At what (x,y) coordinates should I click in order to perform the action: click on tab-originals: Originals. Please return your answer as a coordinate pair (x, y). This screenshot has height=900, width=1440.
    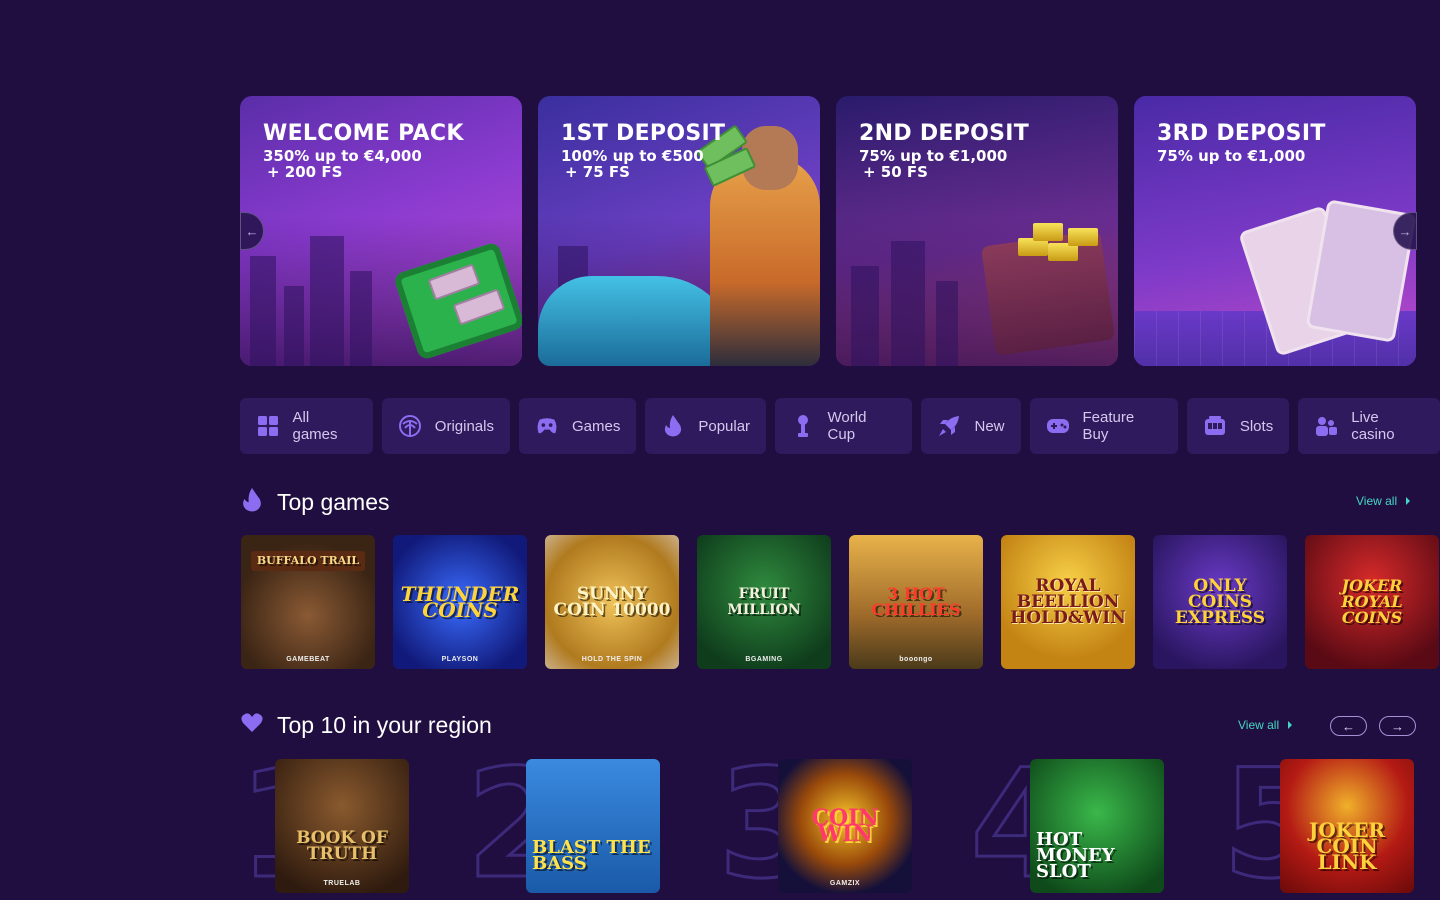
    Looking at the image, I should click on (445, 426).